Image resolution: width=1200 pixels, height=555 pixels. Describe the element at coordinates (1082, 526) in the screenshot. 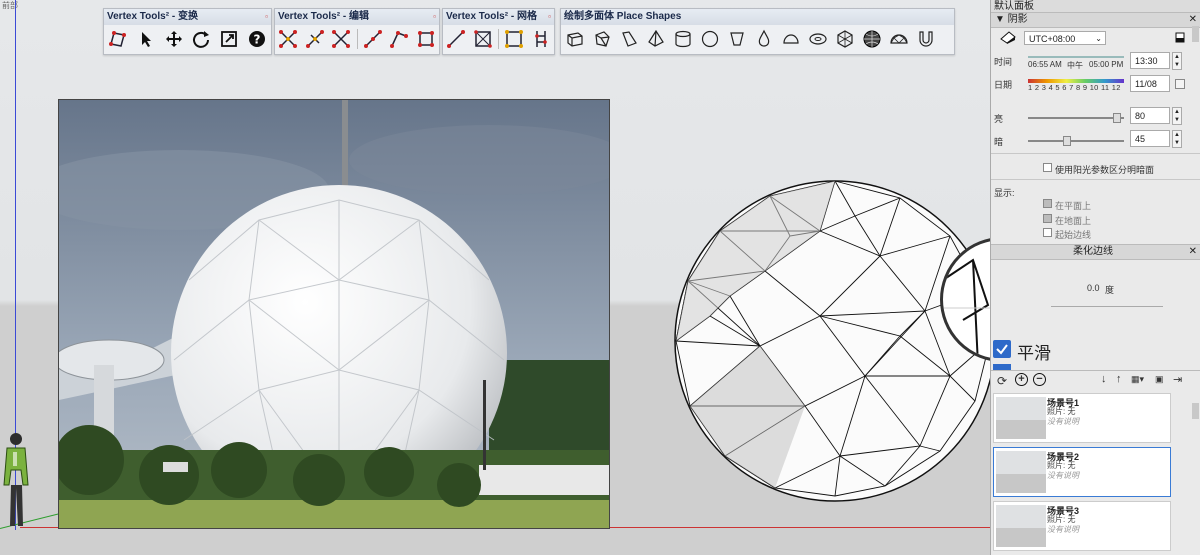

I see `scene-item: 场景号3 照片: 无 没有说明` at that location.